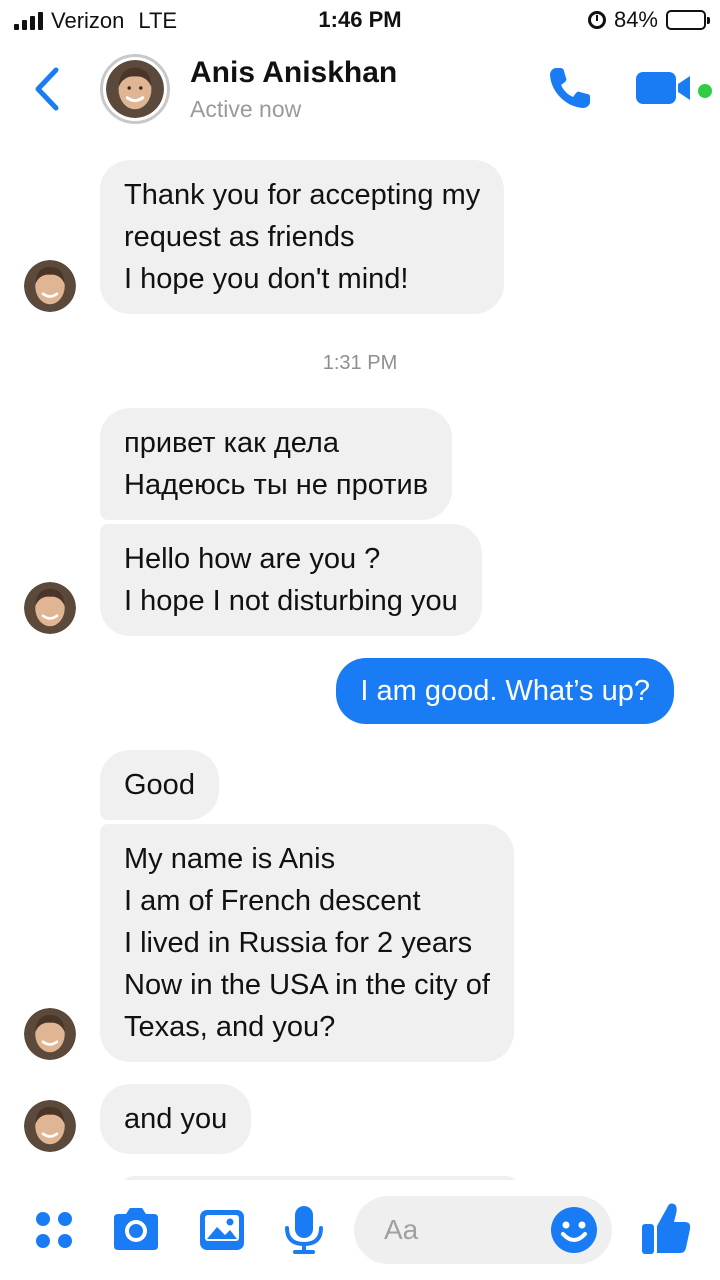 The width and height of the screenshot is (720, 1280). Describe the element at coordinates (505, 691) in the screenshot. I see `outgoing-message-bubble: I am good. What’s up?` at that location.